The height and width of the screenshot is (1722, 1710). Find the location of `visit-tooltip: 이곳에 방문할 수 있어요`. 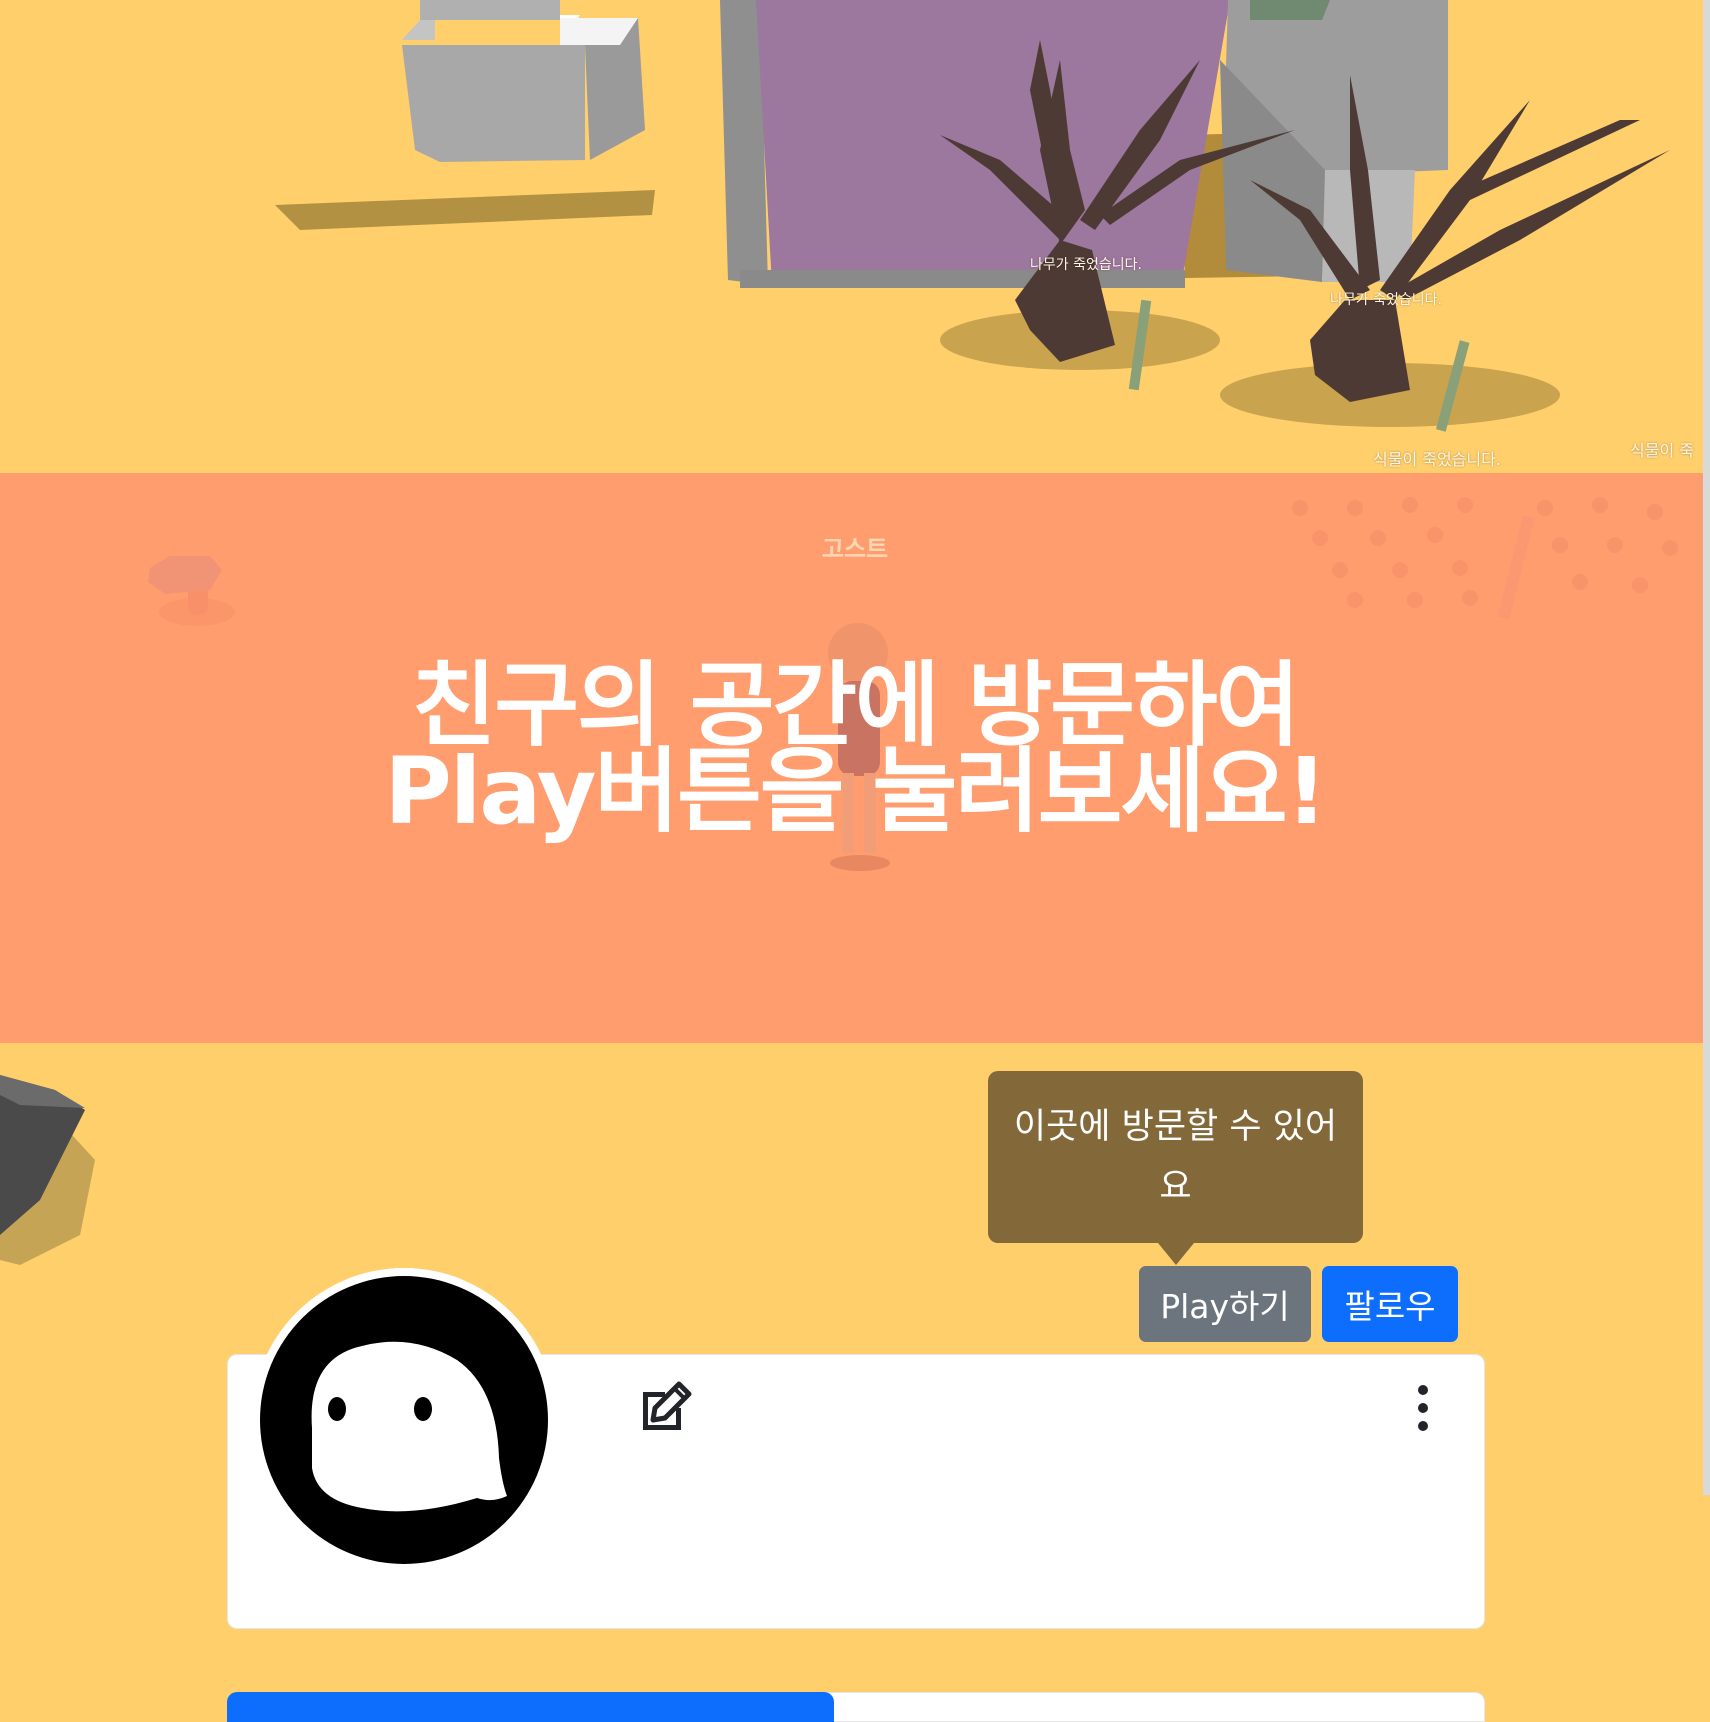

visit-tooltip: 이곳에 방문할 수 있어요 is located at coordinates (1175, 1157).